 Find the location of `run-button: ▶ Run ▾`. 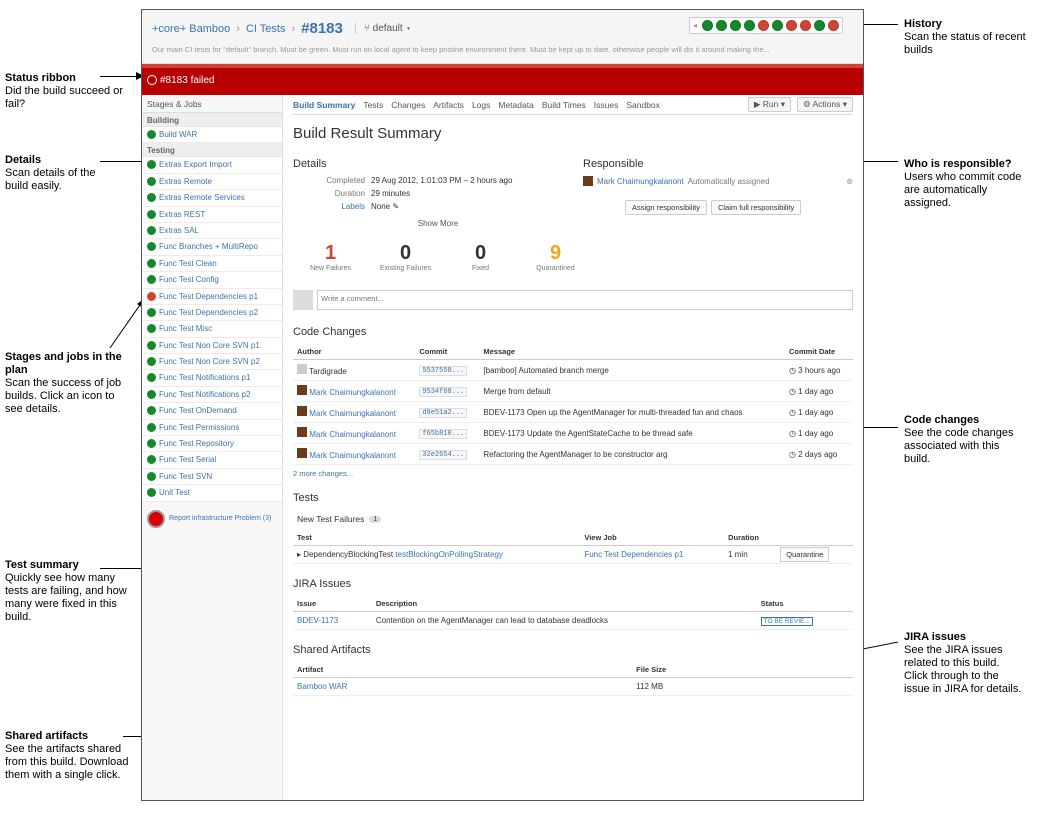

run-button: ▶ Run ▾ is located at coordinates (769, 104).